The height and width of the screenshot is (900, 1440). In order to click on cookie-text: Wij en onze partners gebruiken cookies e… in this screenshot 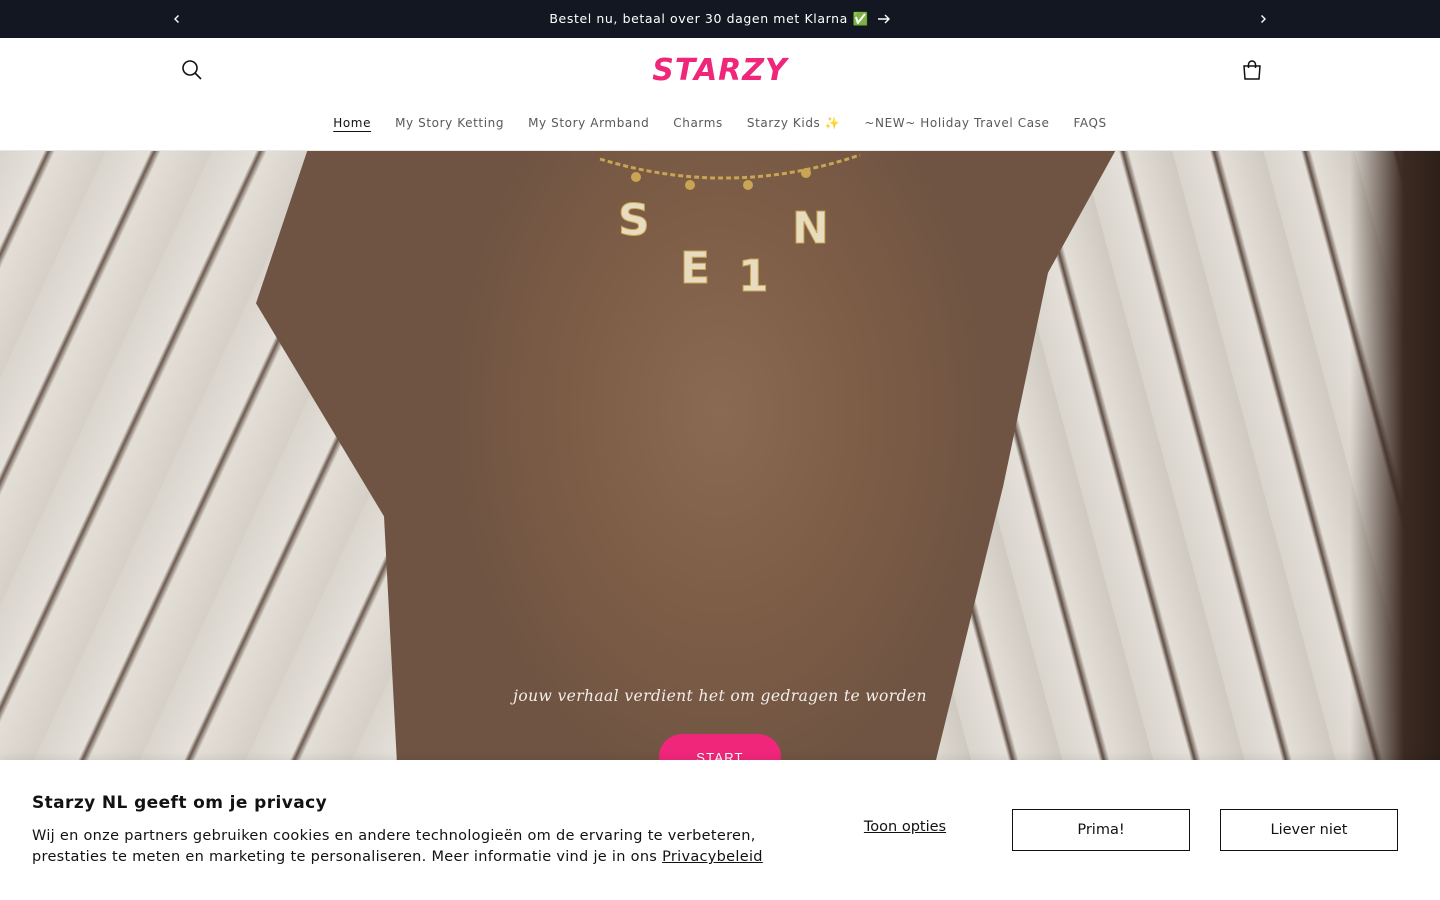, I will do `click(412, 847)`.